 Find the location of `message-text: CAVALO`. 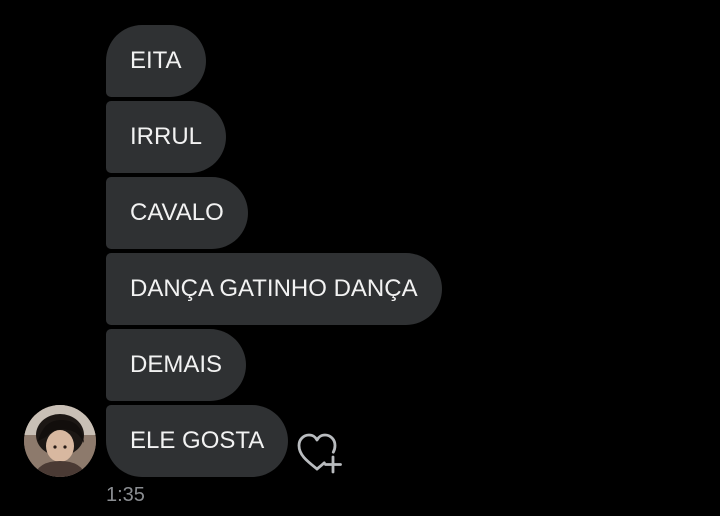

message-text: CAVALO is located at coordinates (177, 212).